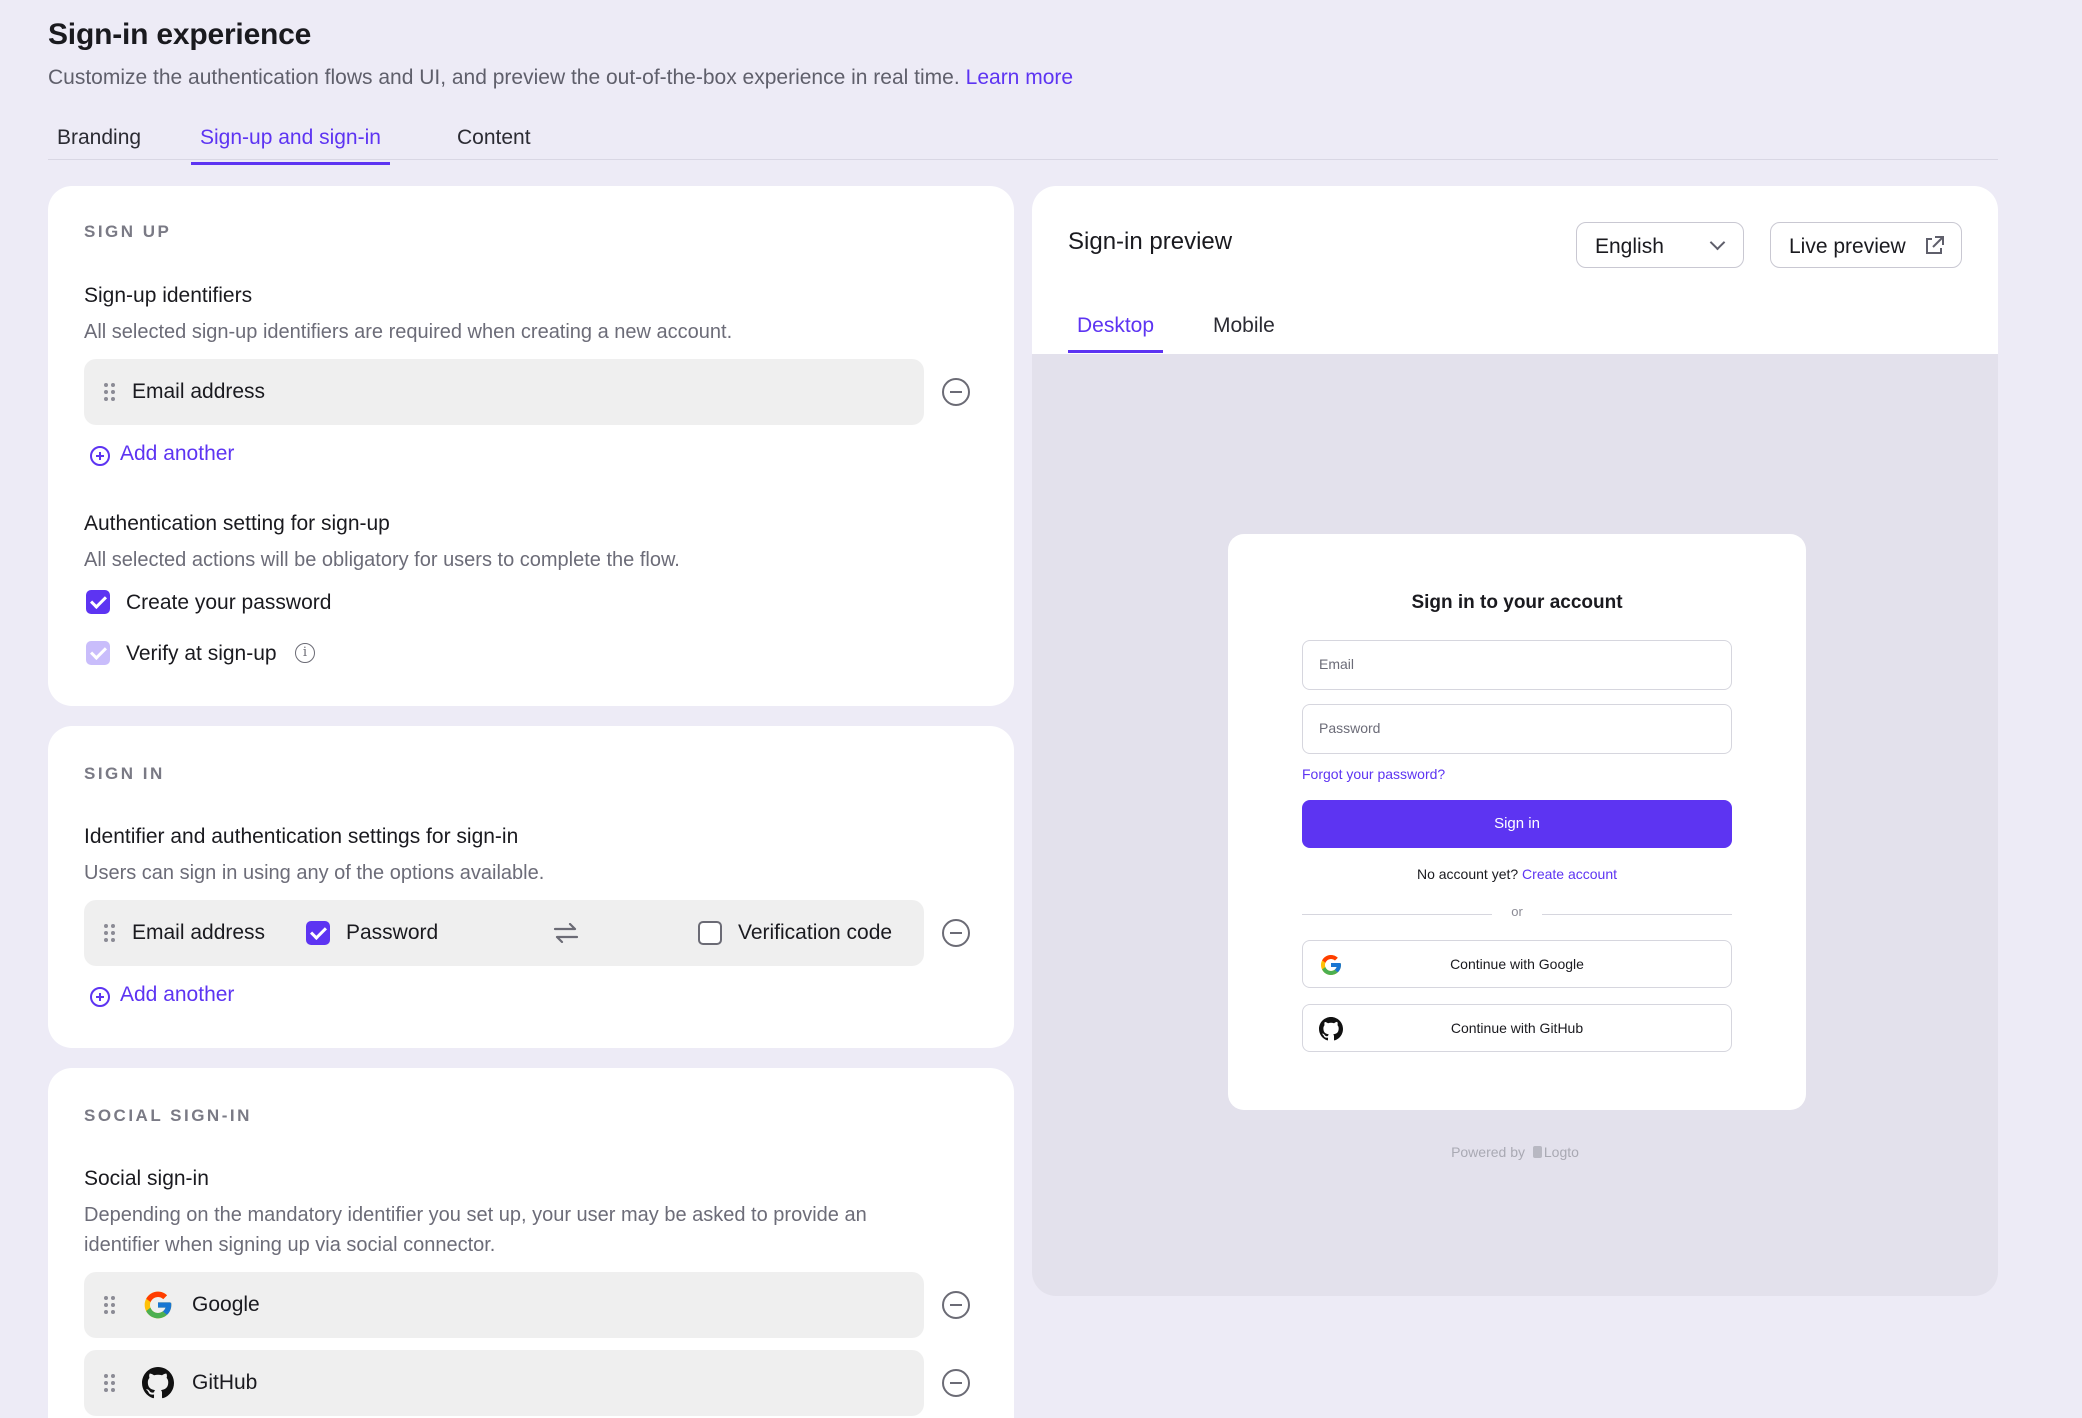 The image size is (2082, 1418). Describe the element at coordinates (237, 523) in the screenshot. I see `auth-setting-title: Authentication setting for sign-up` at that location.